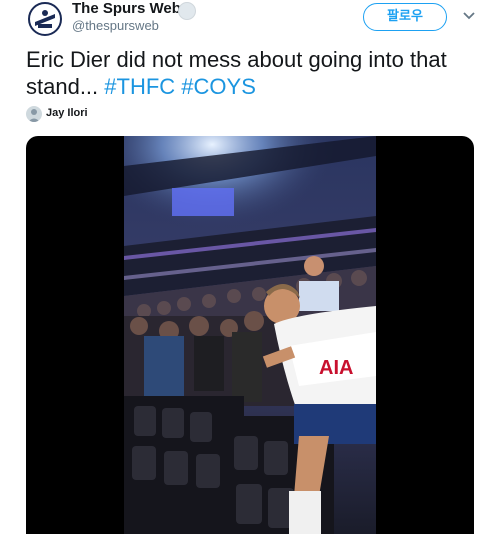 Image resolution: width=500 pixels, height=534 pixels. What do you see at coordinates (67, 113) in the screenshot?
I see `attribution-name: Jay Ilori` at bounding box center [67, 113].